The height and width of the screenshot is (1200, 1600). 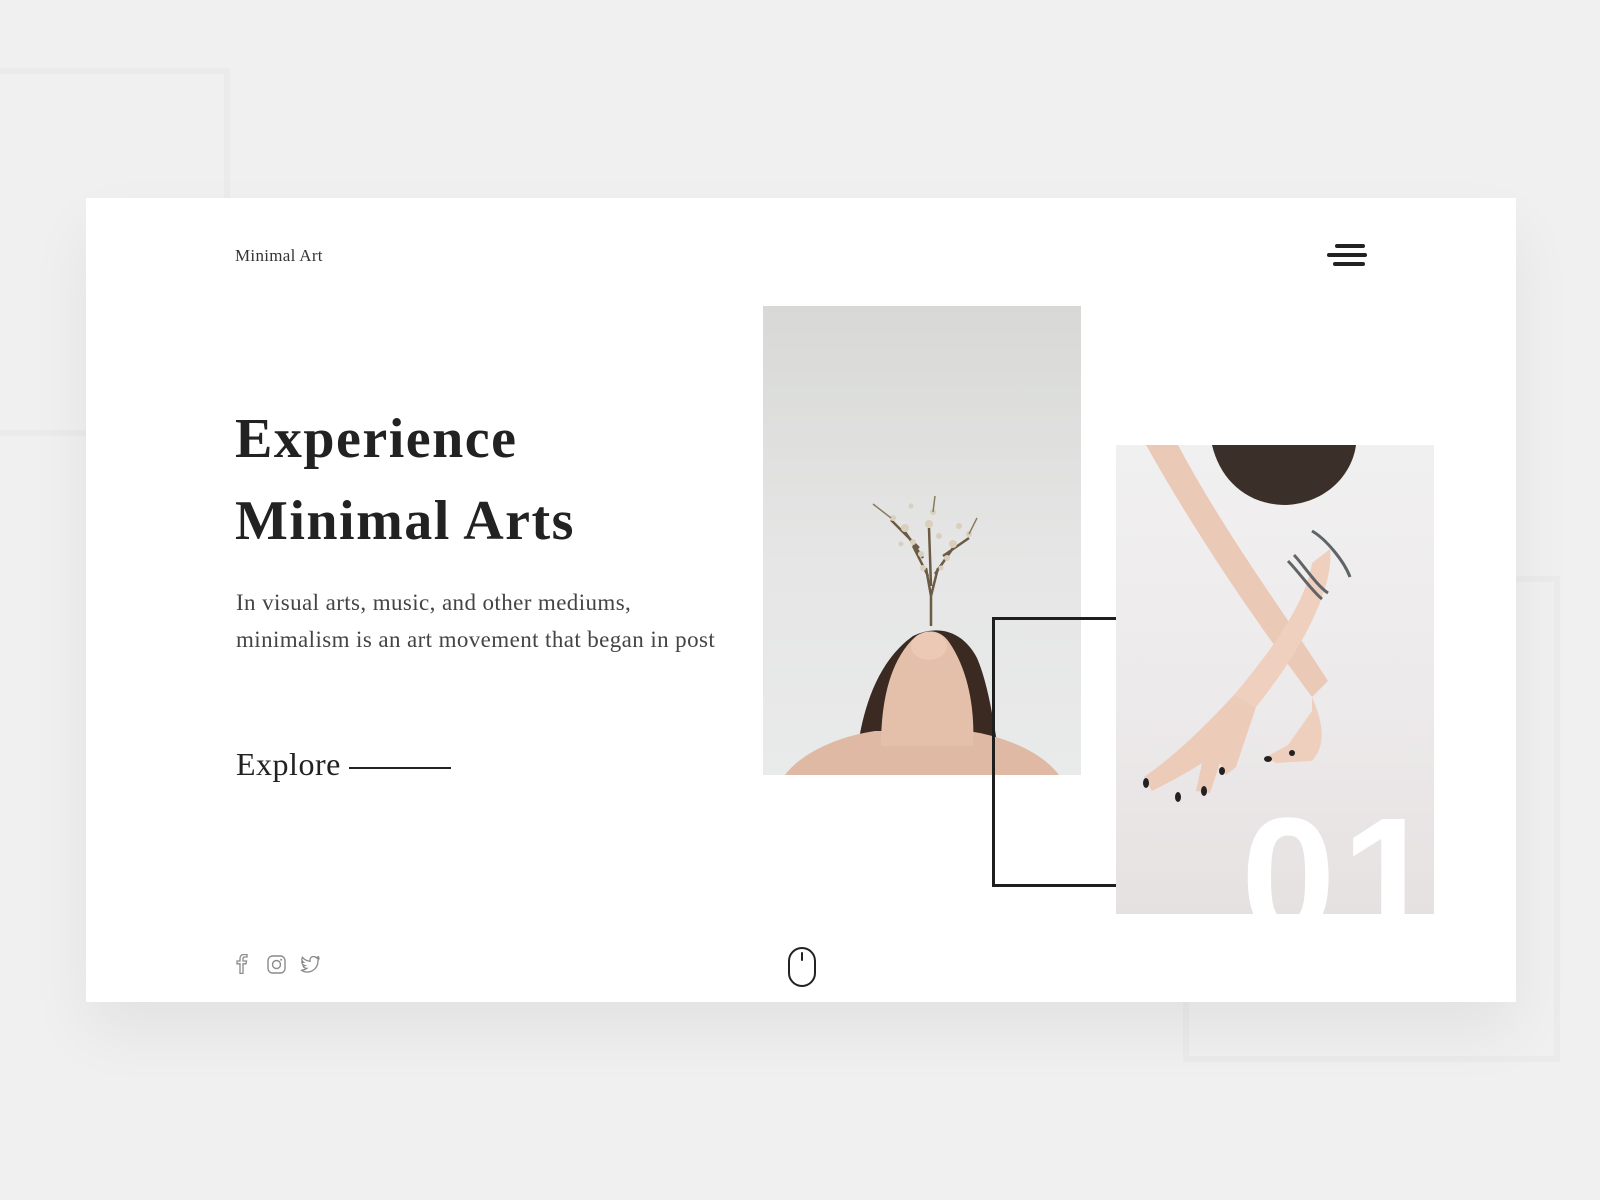 I want to click on explore-underline, so click(x=399, y=767).